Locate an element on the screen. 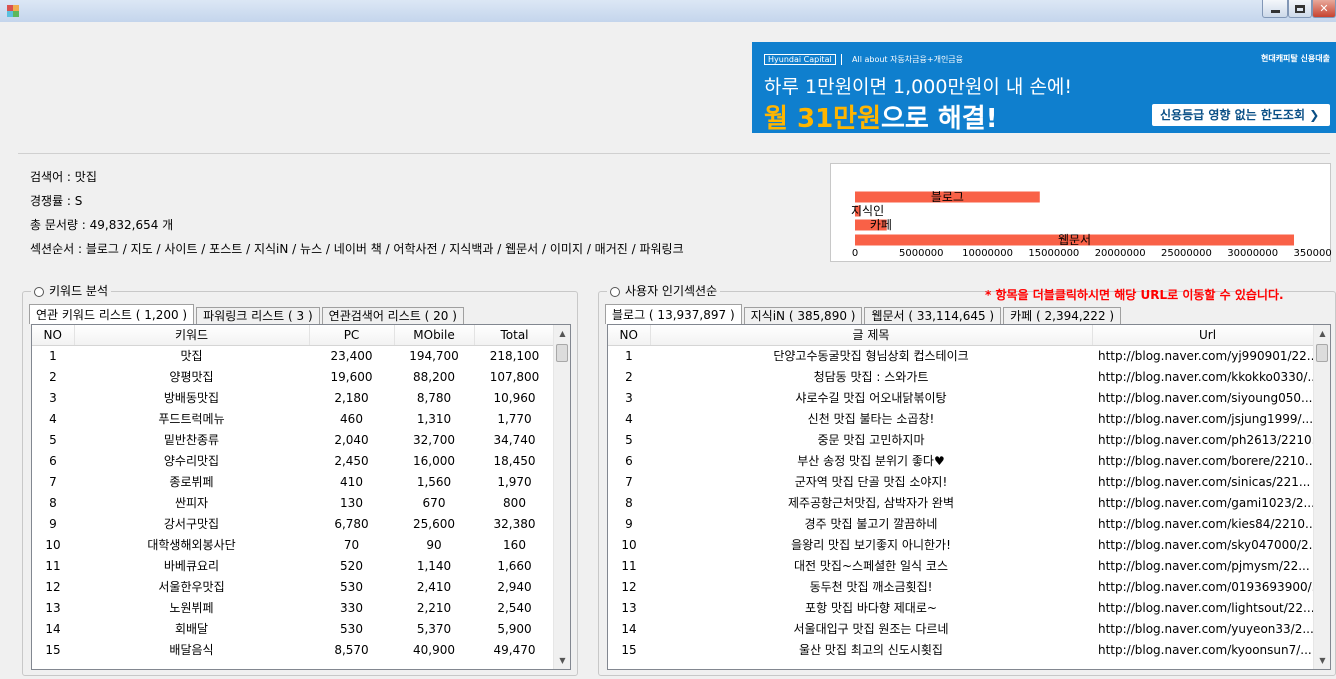 This screenshot has height=679, width=1336. app-icon is located at coordinates (13, 11).